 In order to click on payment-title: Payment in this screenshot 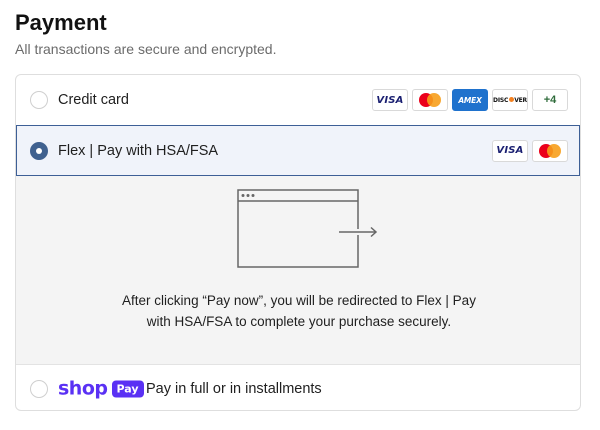, I will do `click(61, 22)`.